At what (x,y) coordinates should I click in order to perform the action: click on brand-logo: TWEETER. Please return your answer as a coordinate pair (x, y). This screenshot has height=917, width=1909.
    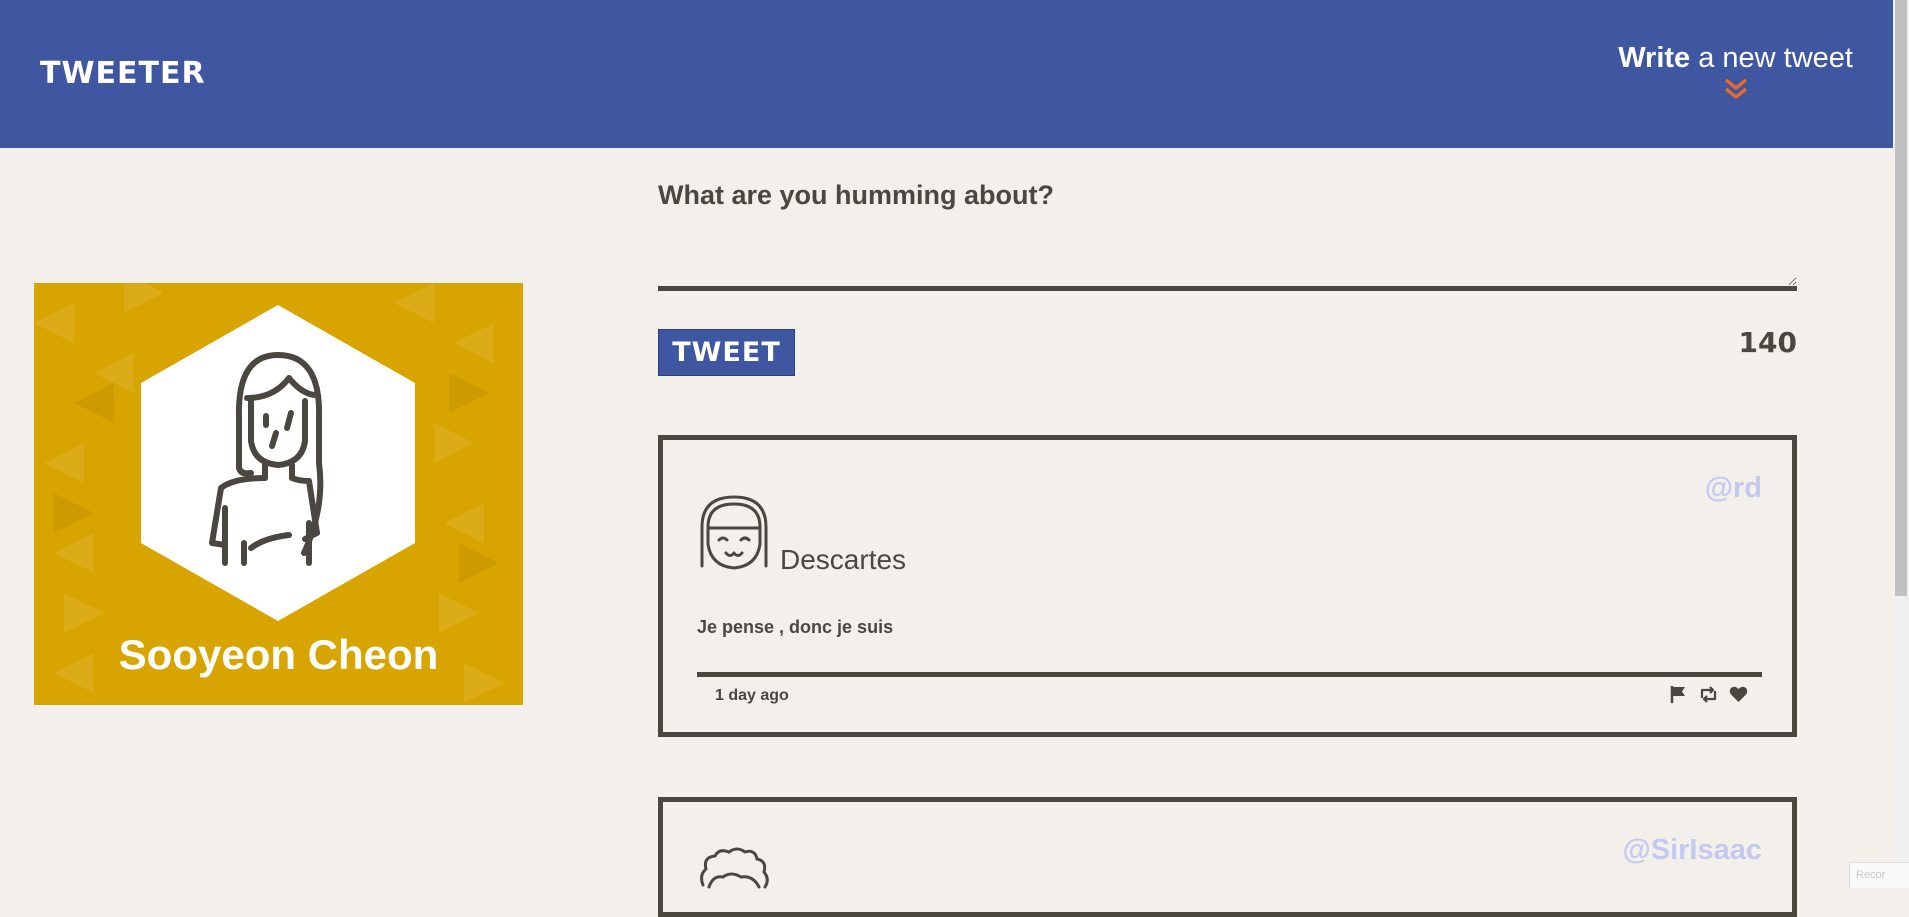
    Looking at the image, I should click on (123, 73).